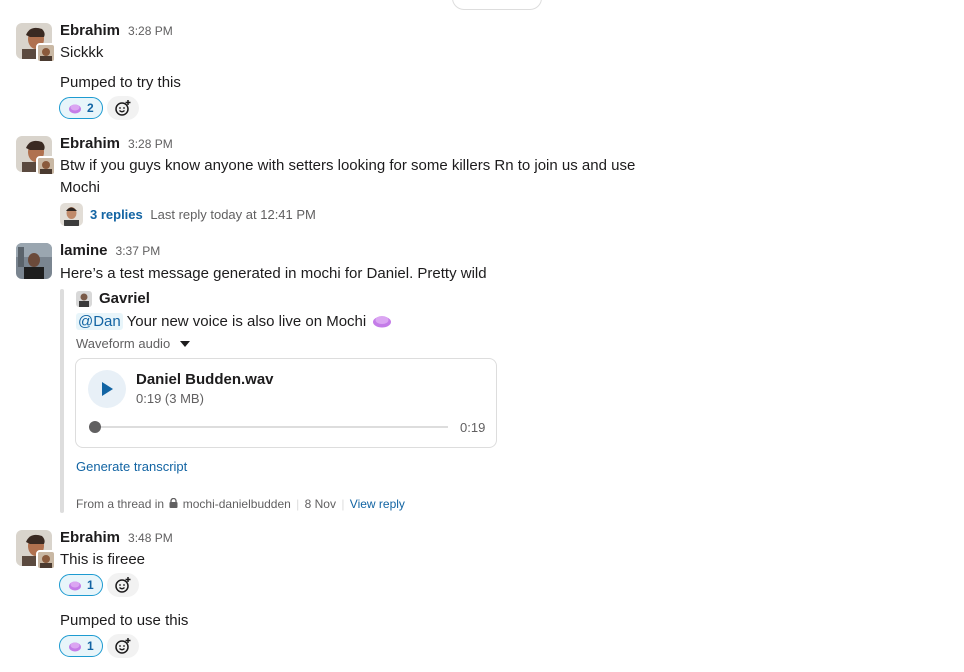 The image size is (964, 672). Describe the element at coordinates (131, 466) in the screenshot. I see `generate-transcript-link: Generate transcript` at that location.